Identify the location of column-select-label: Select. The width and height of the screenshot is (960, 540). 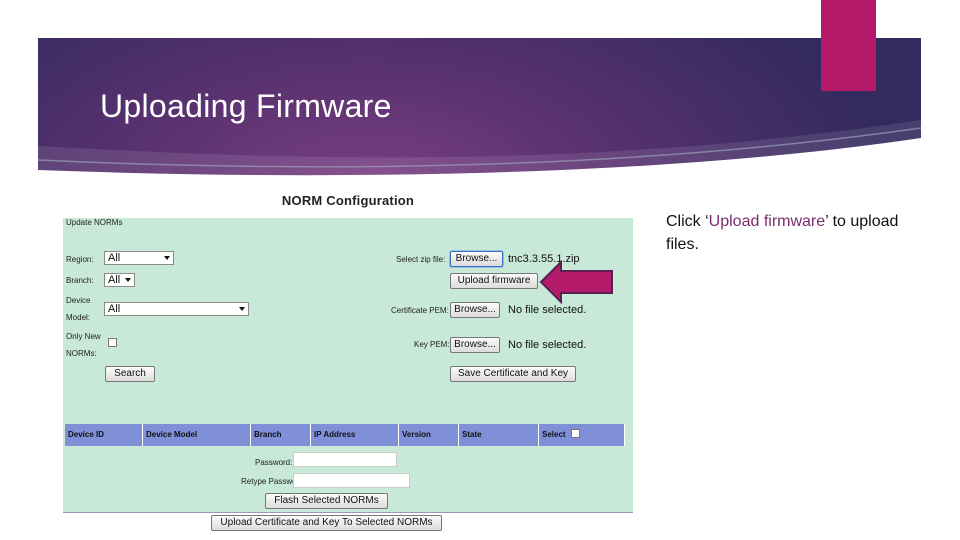
(554, 434).